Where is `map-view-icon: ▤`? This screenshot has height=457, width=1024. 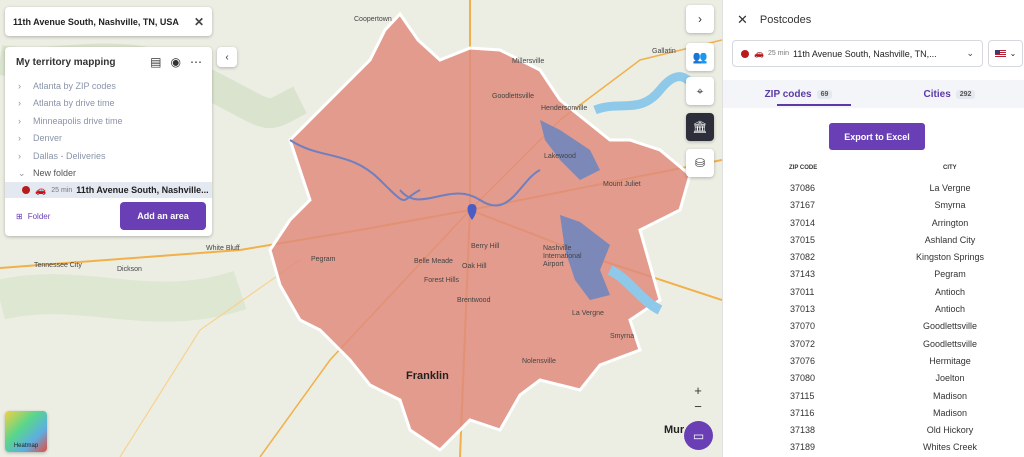
map-view-icon: ▤ is located at coordinates (155, 62).